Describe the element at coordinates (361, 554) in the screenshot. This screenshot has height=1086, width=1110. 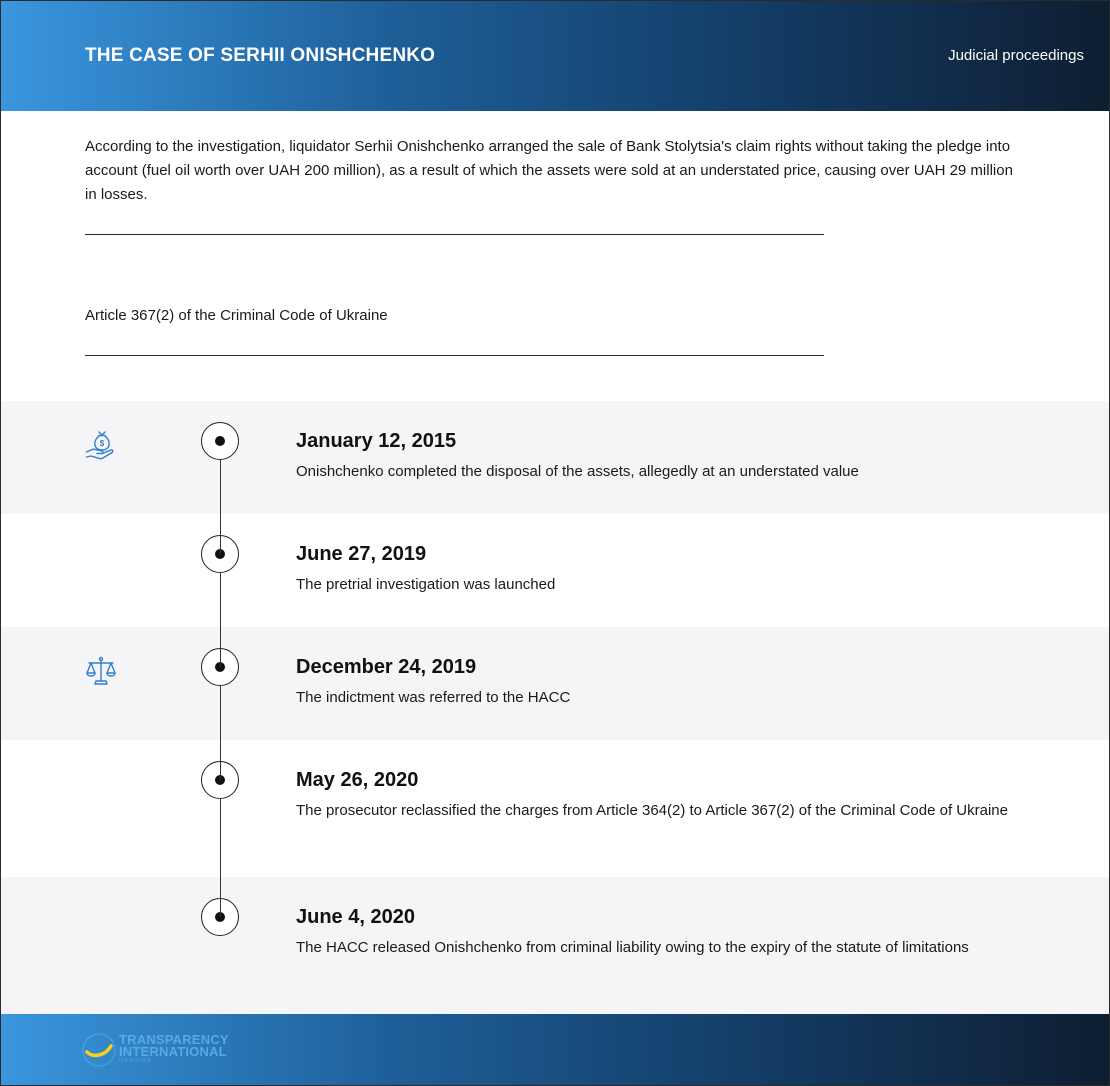
I see `event-date: June 27, 2019` at that location.